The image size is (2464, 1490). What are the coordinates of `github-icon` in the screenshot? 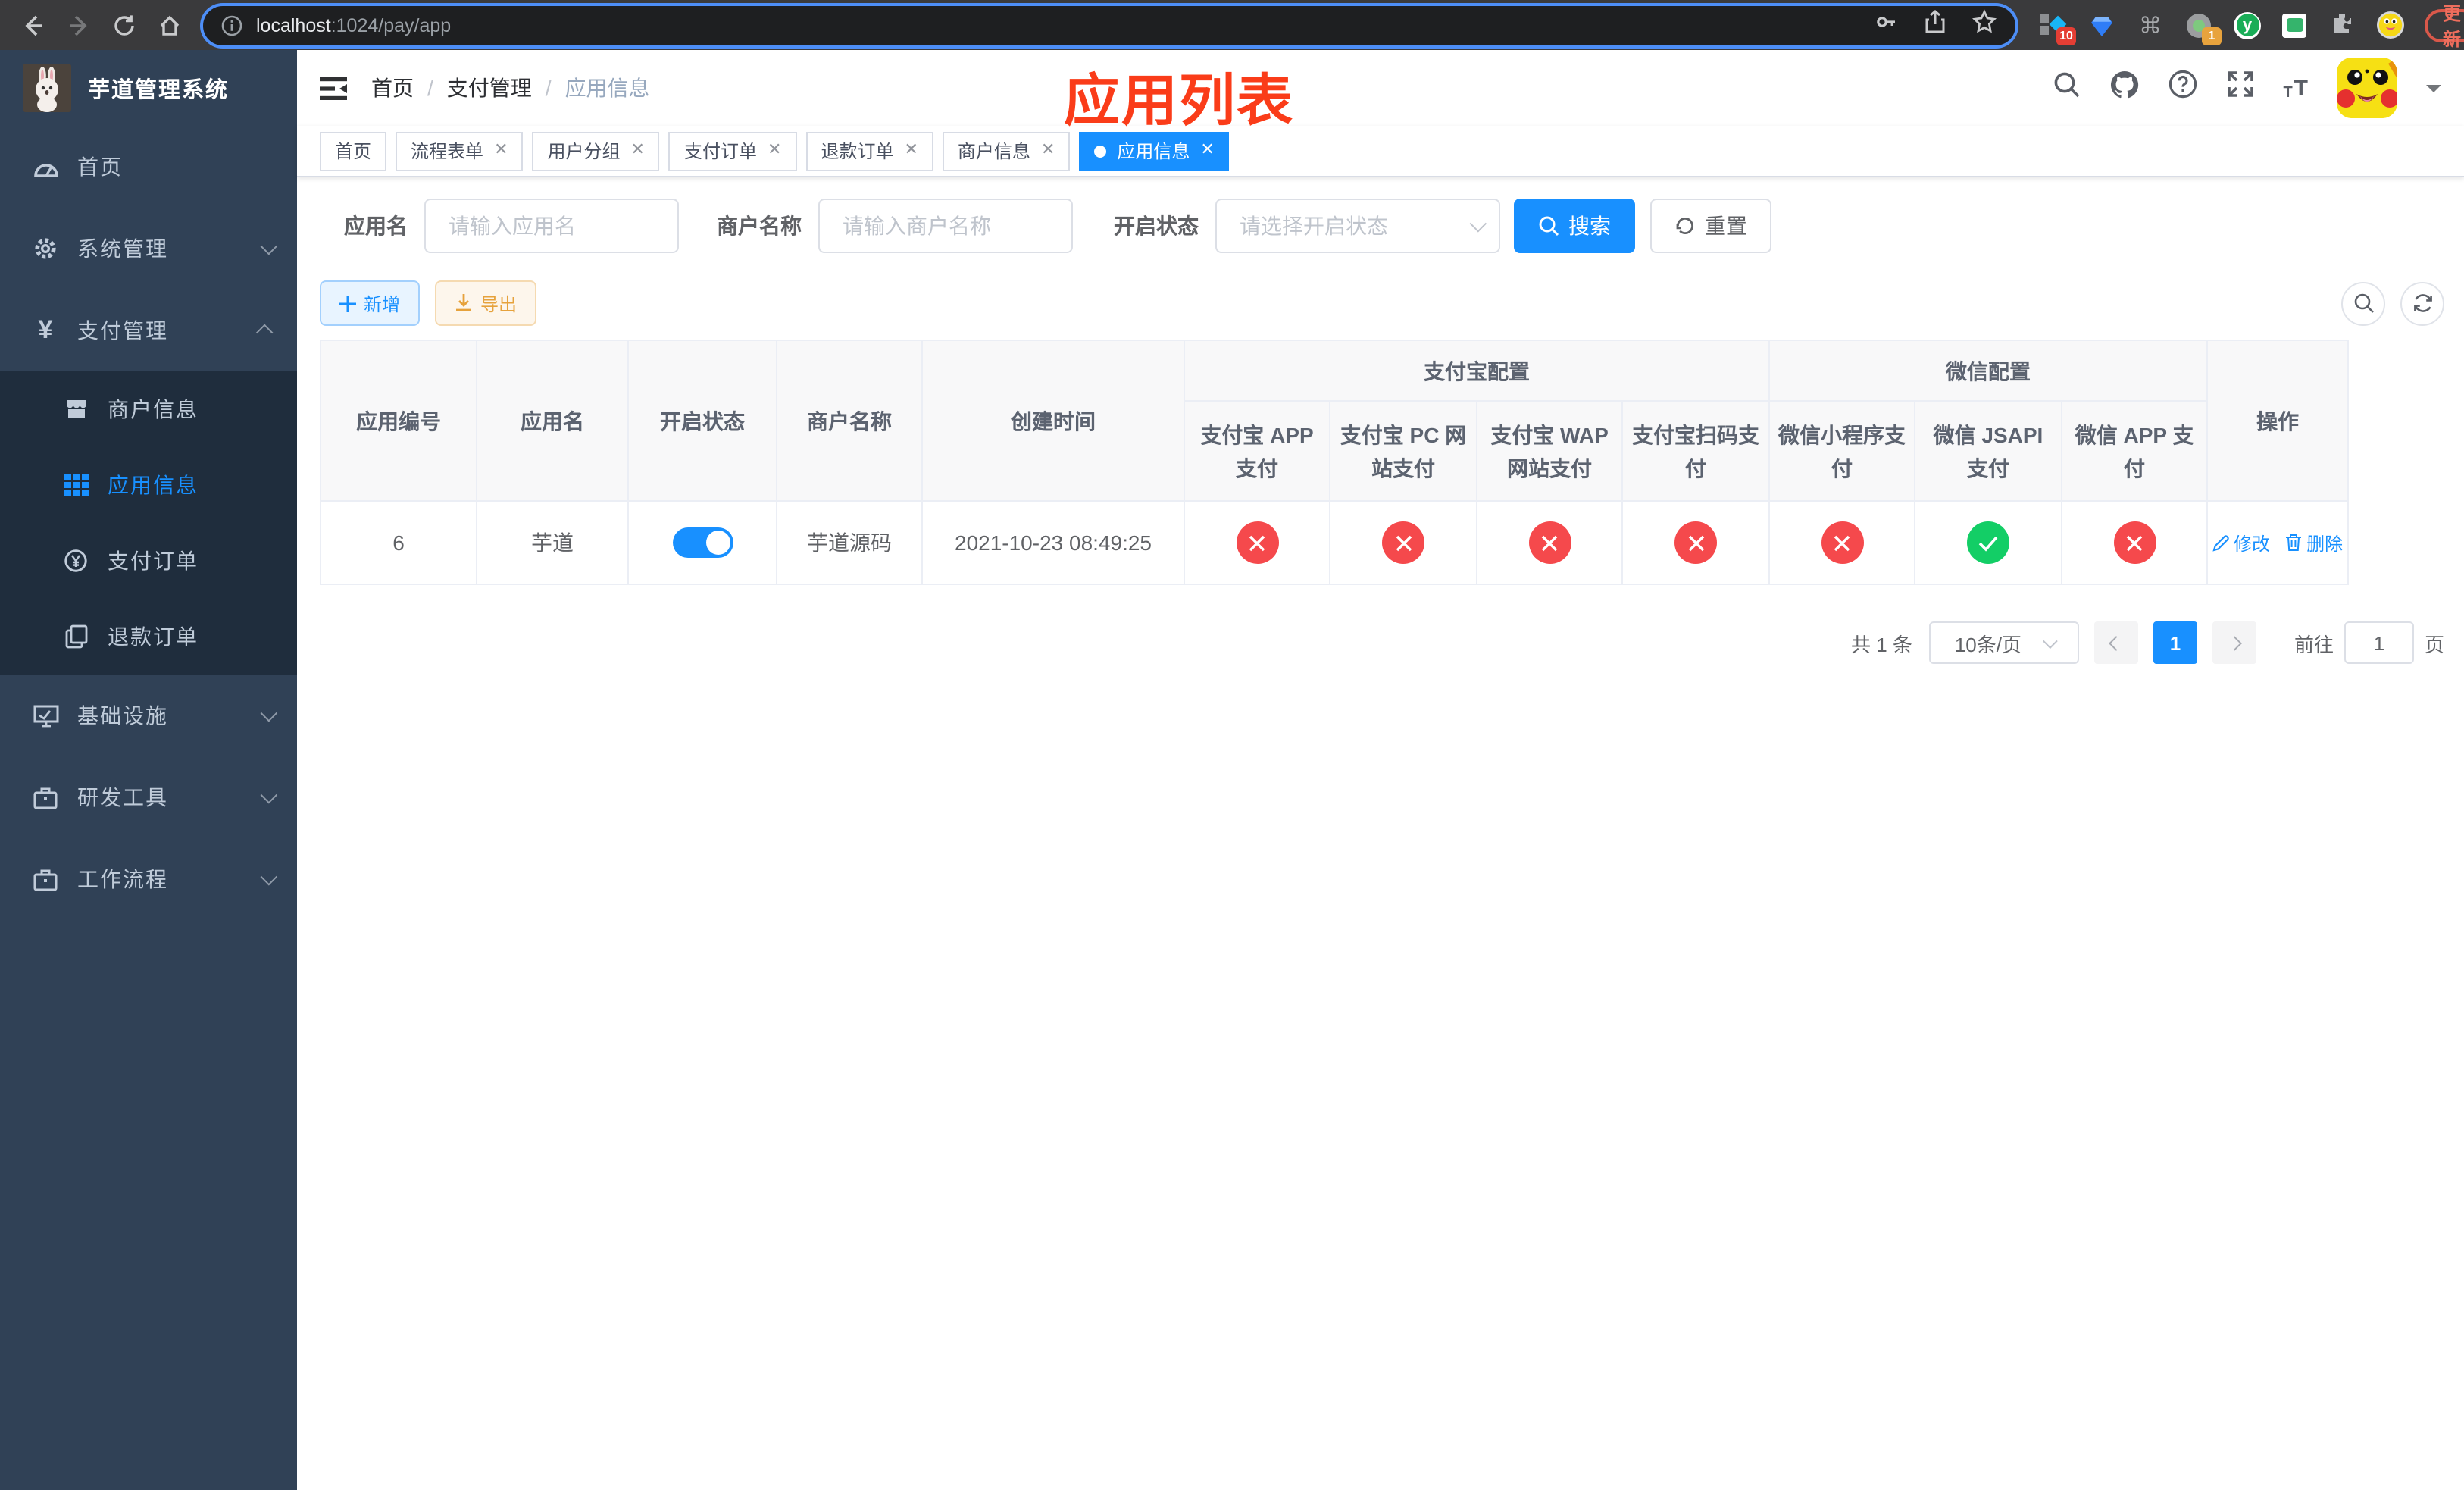 It's located at (2124, 88).